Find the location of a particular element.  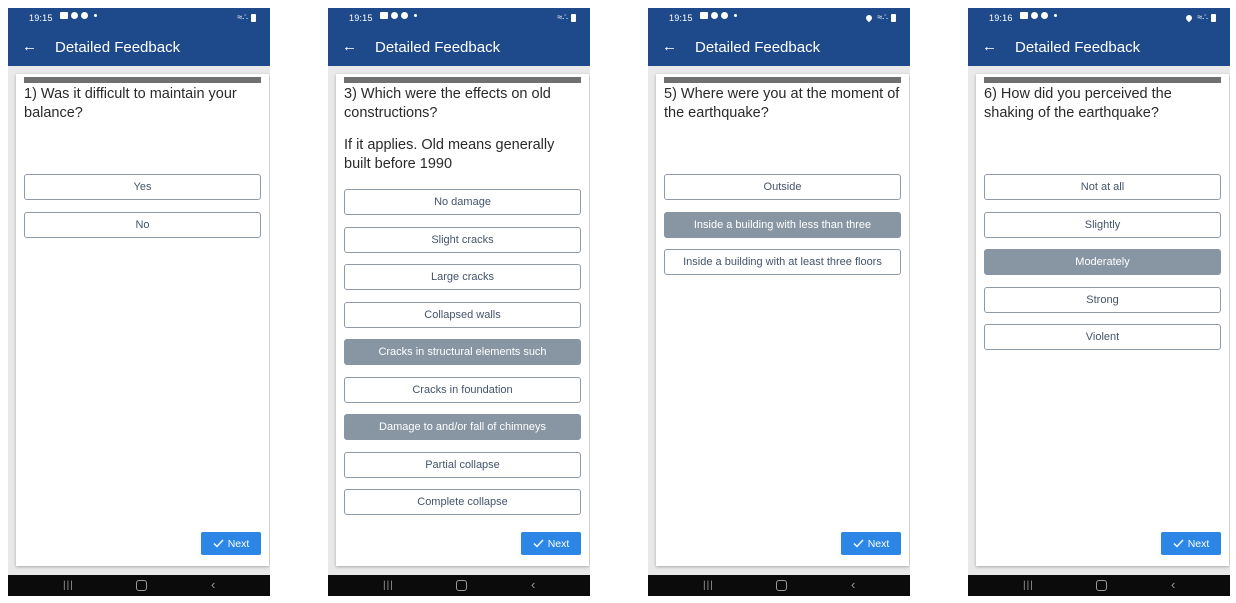

answer-option: Violent is located at coordinates (1102, 337).